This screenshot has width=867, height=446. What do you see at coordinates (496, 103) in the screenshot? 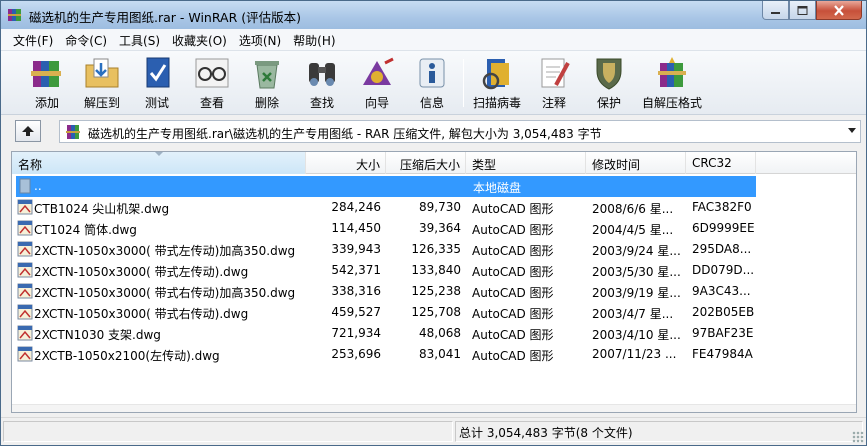
I see `virus-scan-label: 扫描病毒` at bounding box center [496, 103].